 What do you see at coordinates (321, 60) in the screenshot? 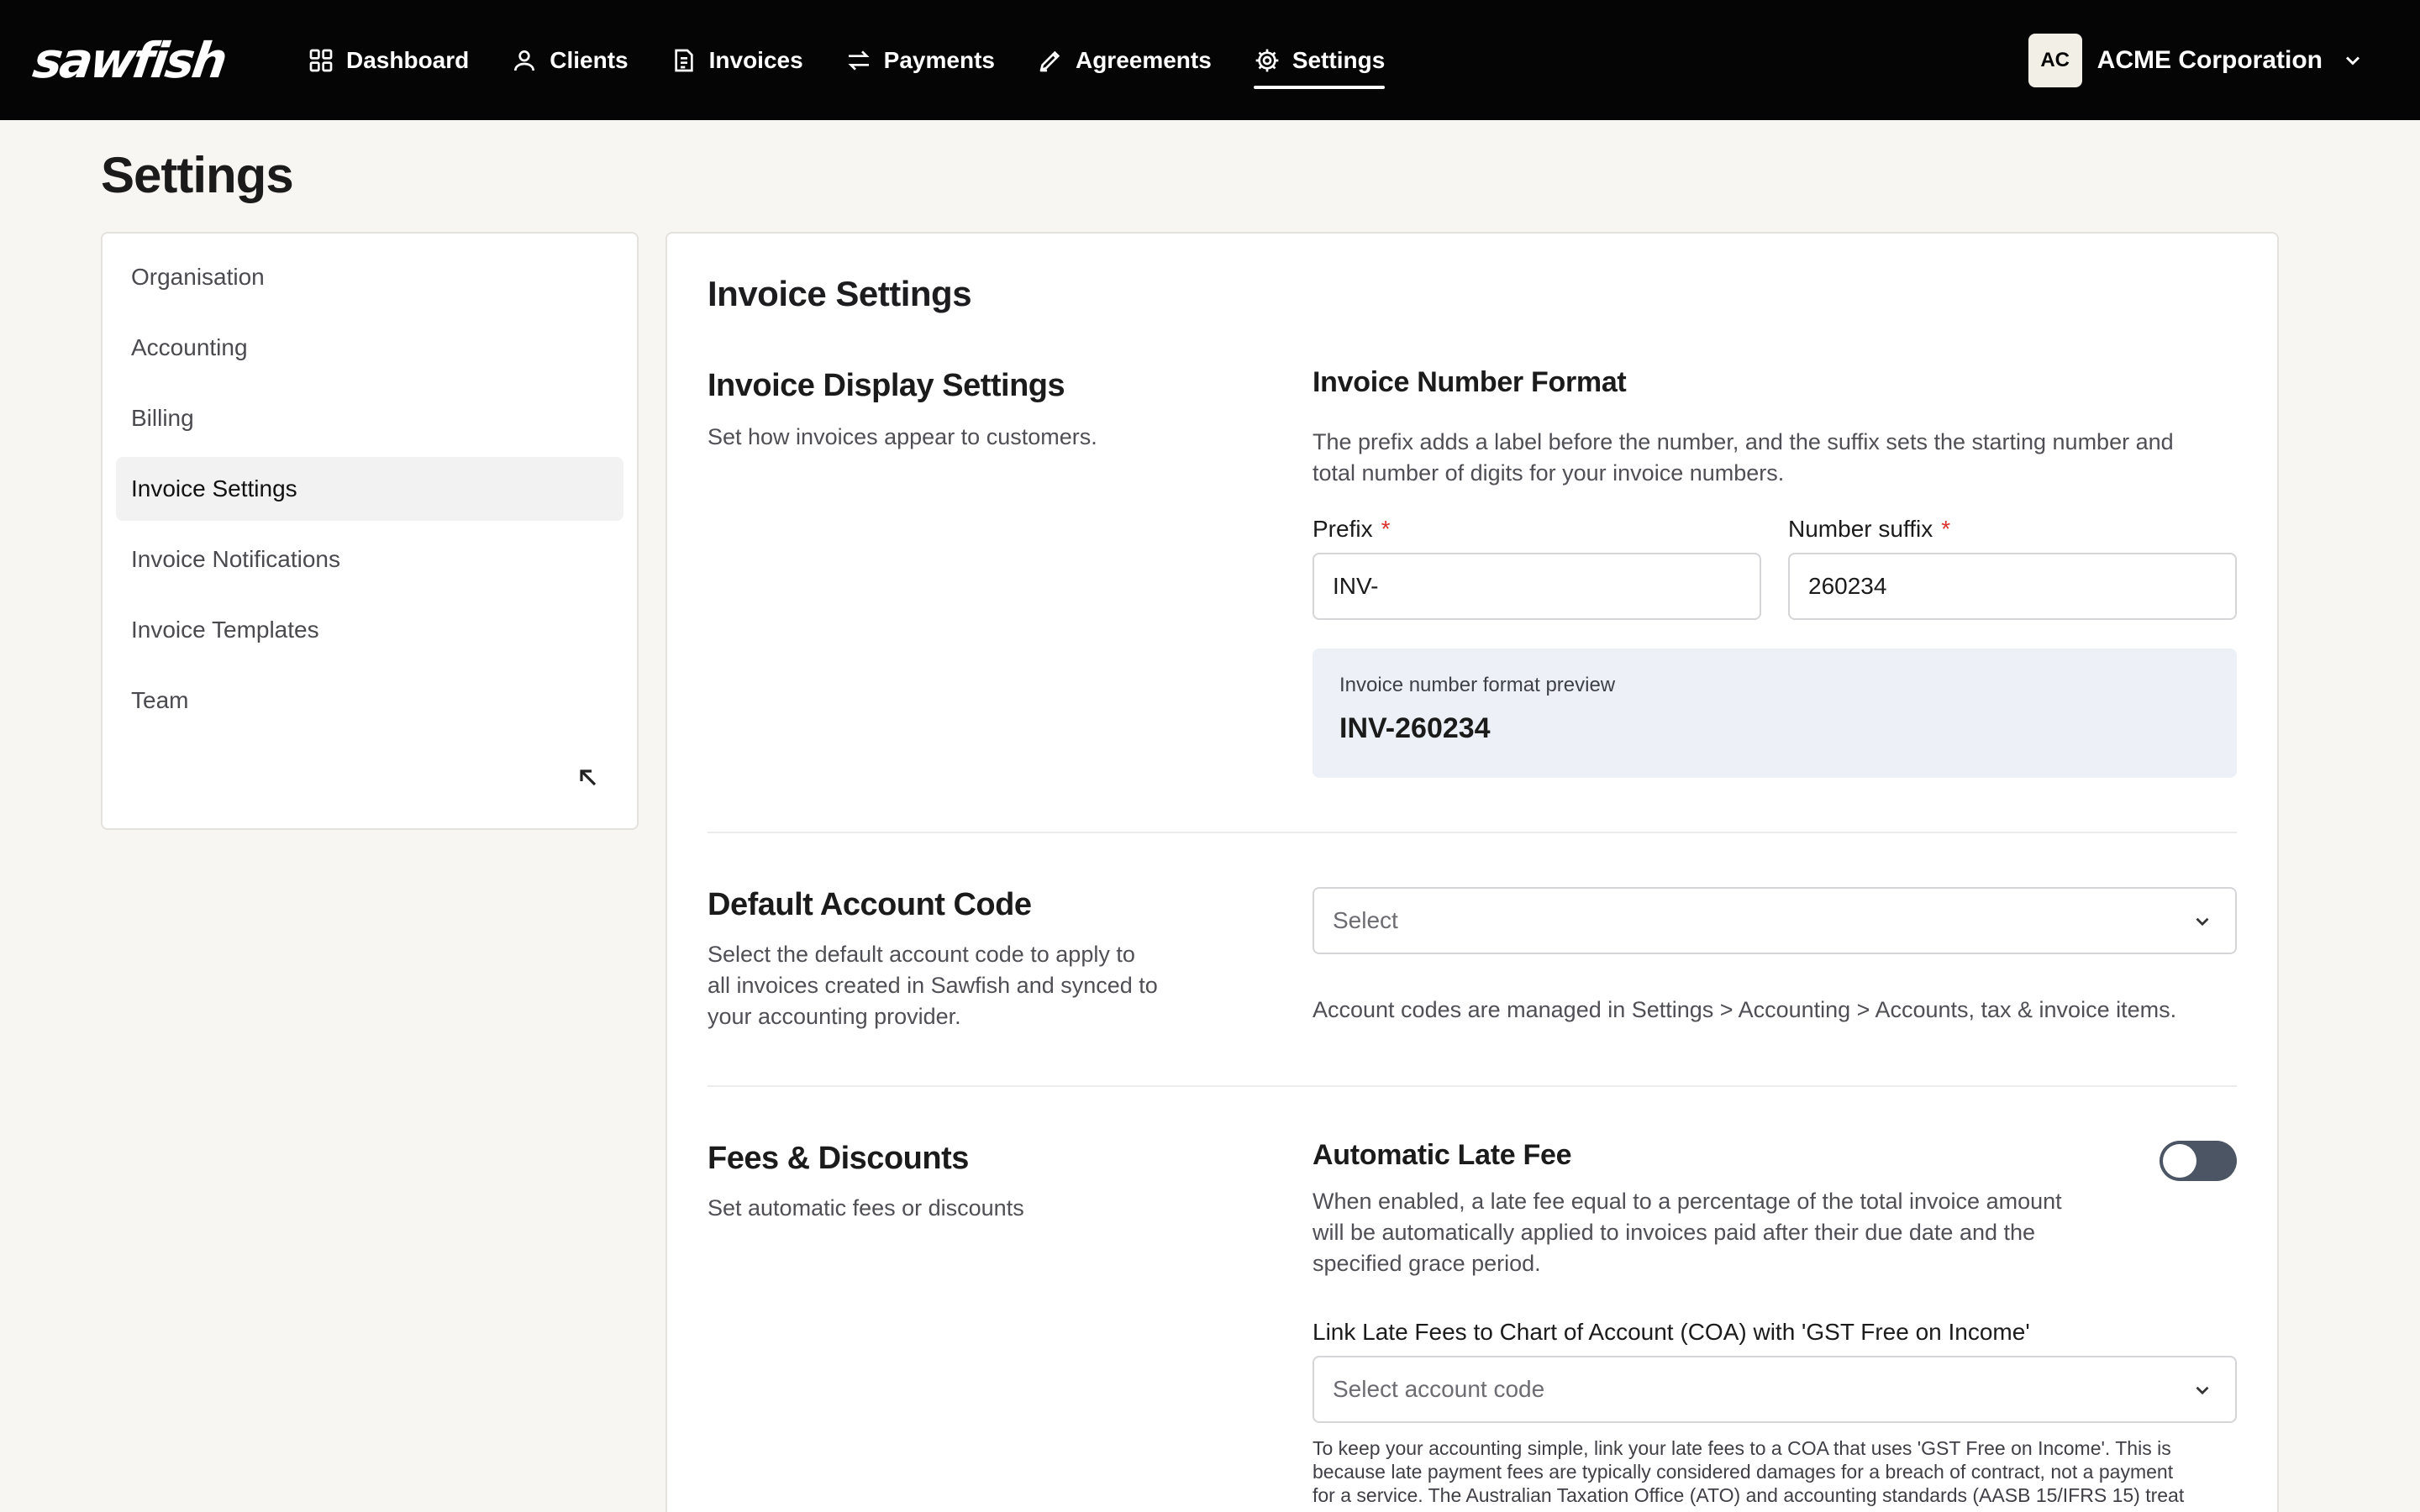
I see `grid-icon` at bounding box center [321, 60].